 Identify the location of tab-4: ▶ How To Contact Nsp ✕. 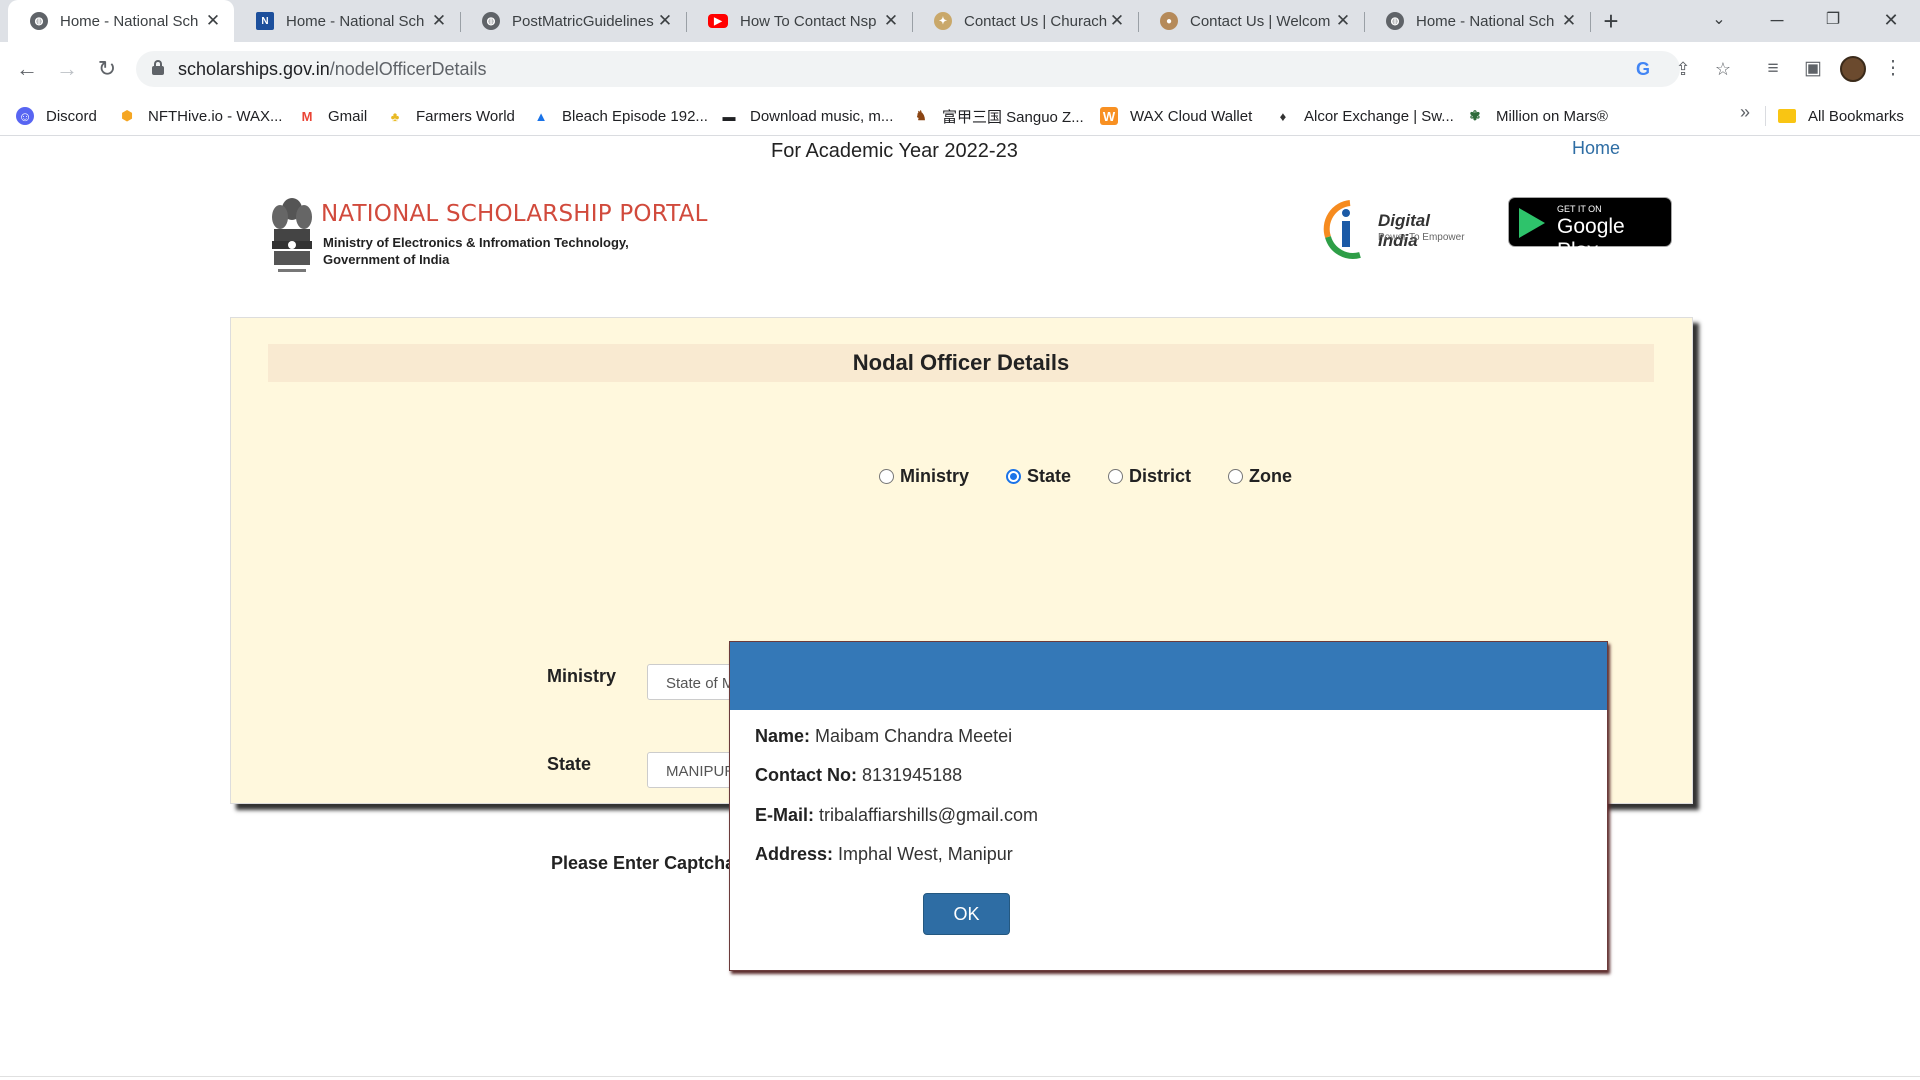
(799, 21).